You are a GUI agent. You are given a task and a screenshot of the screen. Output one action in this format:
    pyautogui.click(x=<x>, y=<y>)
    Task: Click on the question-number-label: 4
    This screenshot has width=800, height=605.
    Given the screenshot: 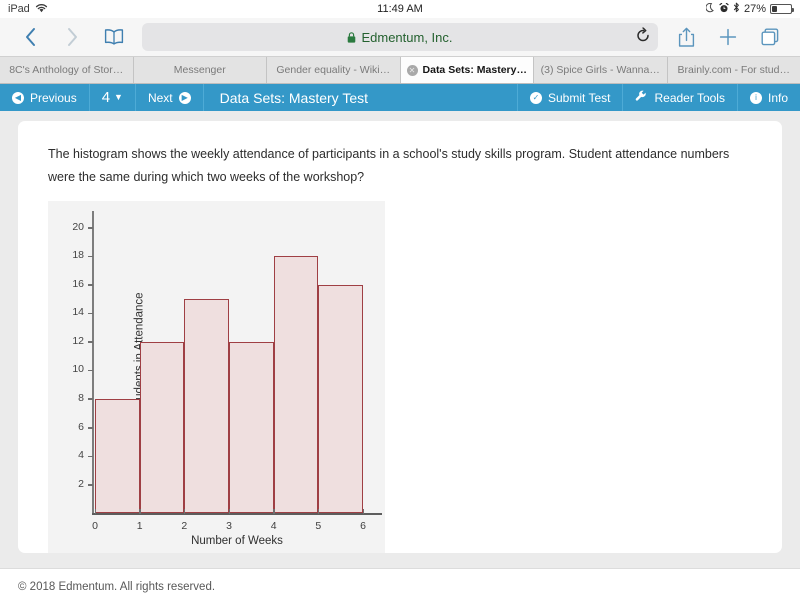 What is the action you would take?
    pyautogui.click(x=106, y=97)
    